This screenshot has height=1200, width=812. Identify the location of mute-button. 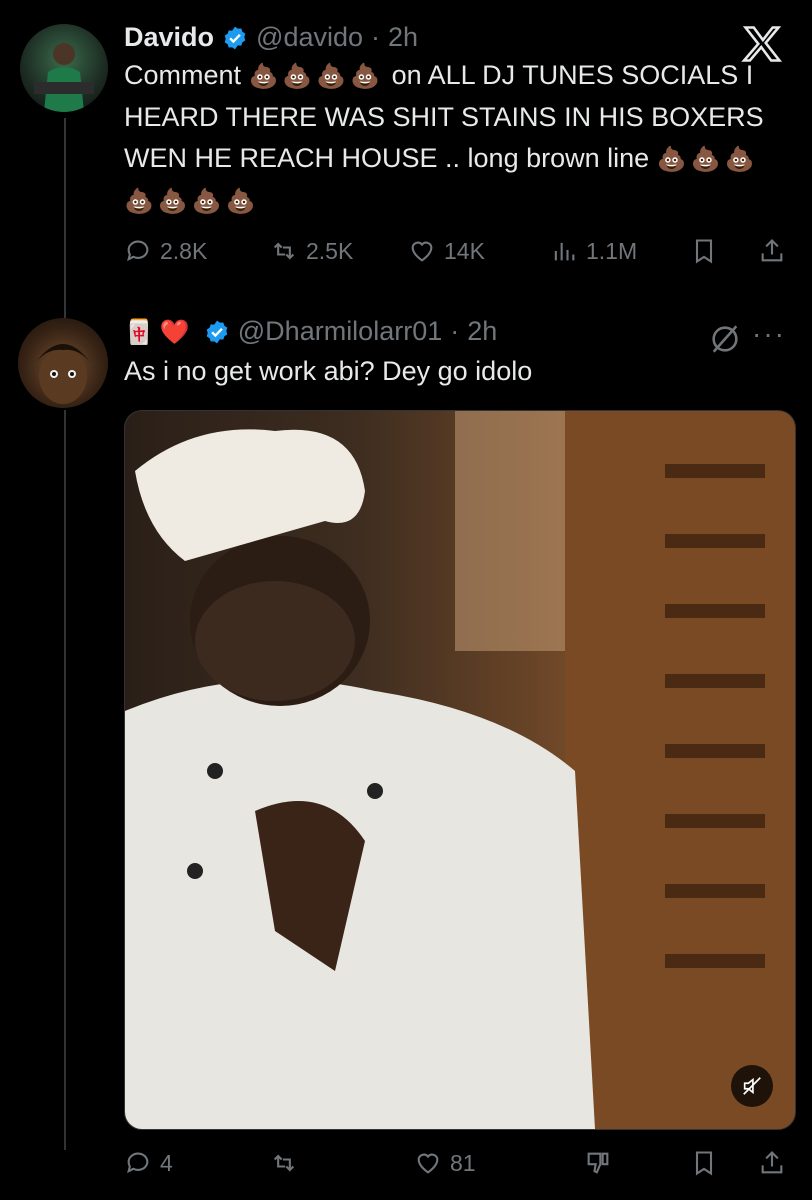
(752, 1086).